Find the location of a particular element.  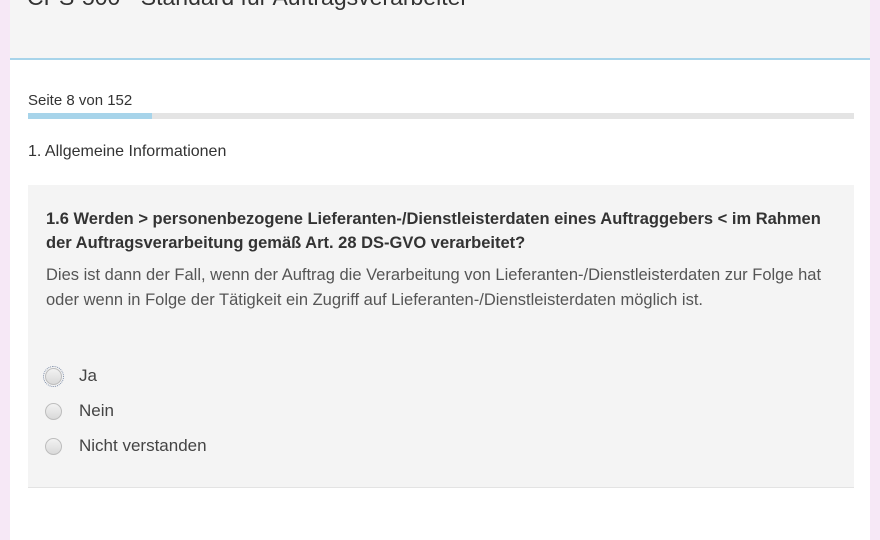

progress-bar-fill is located at coordinates (90, 116).